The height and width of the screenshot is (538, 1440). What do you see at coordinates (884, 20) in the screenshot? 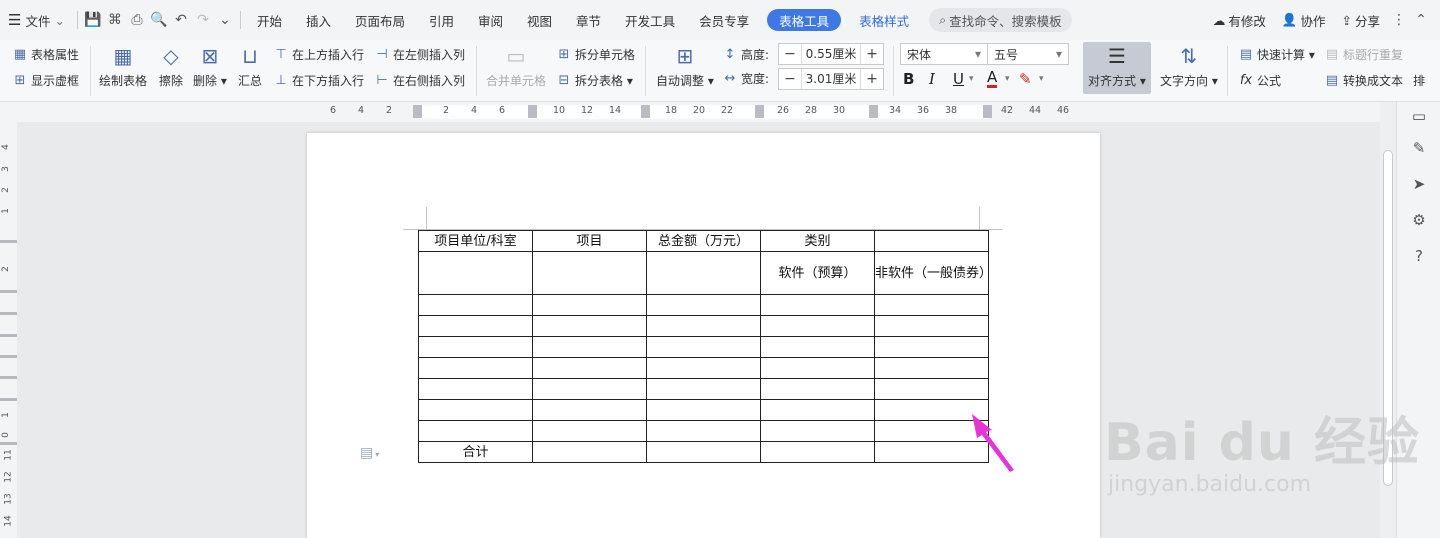
I see `tab-table-style: 表格样式` at bounding box center [884, 20].